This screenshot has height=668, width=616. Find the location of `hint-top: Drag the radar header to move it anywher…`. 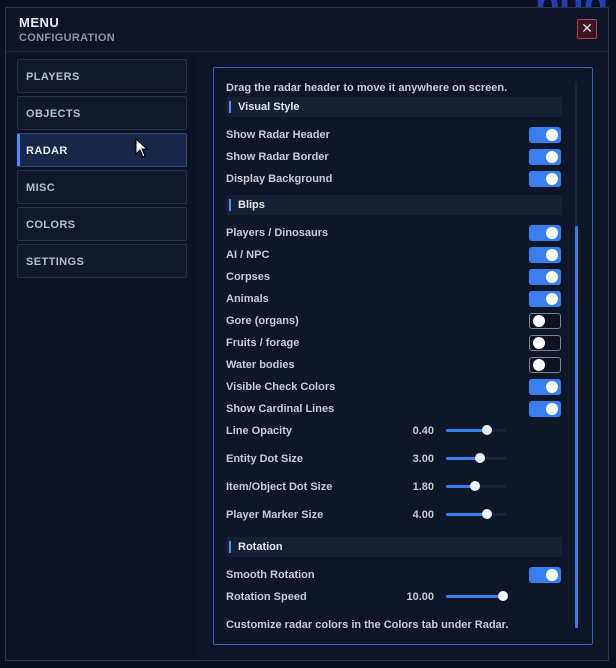

hint-top: Drag the radar header to move it anywher… is located at coordinates (367, 88).